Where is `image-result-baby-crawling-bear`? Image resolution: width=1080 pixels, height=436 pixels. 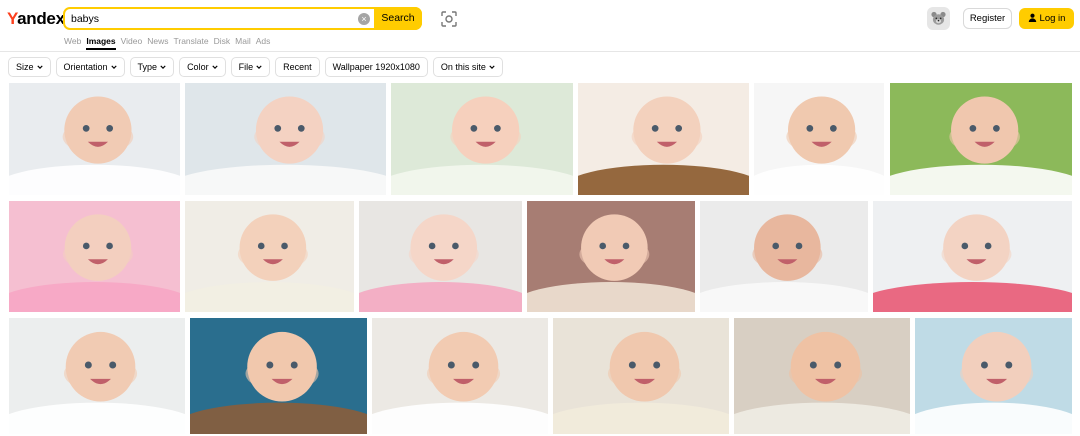 image-result-baby-crawling-bear is located at coordinates (460, 376).